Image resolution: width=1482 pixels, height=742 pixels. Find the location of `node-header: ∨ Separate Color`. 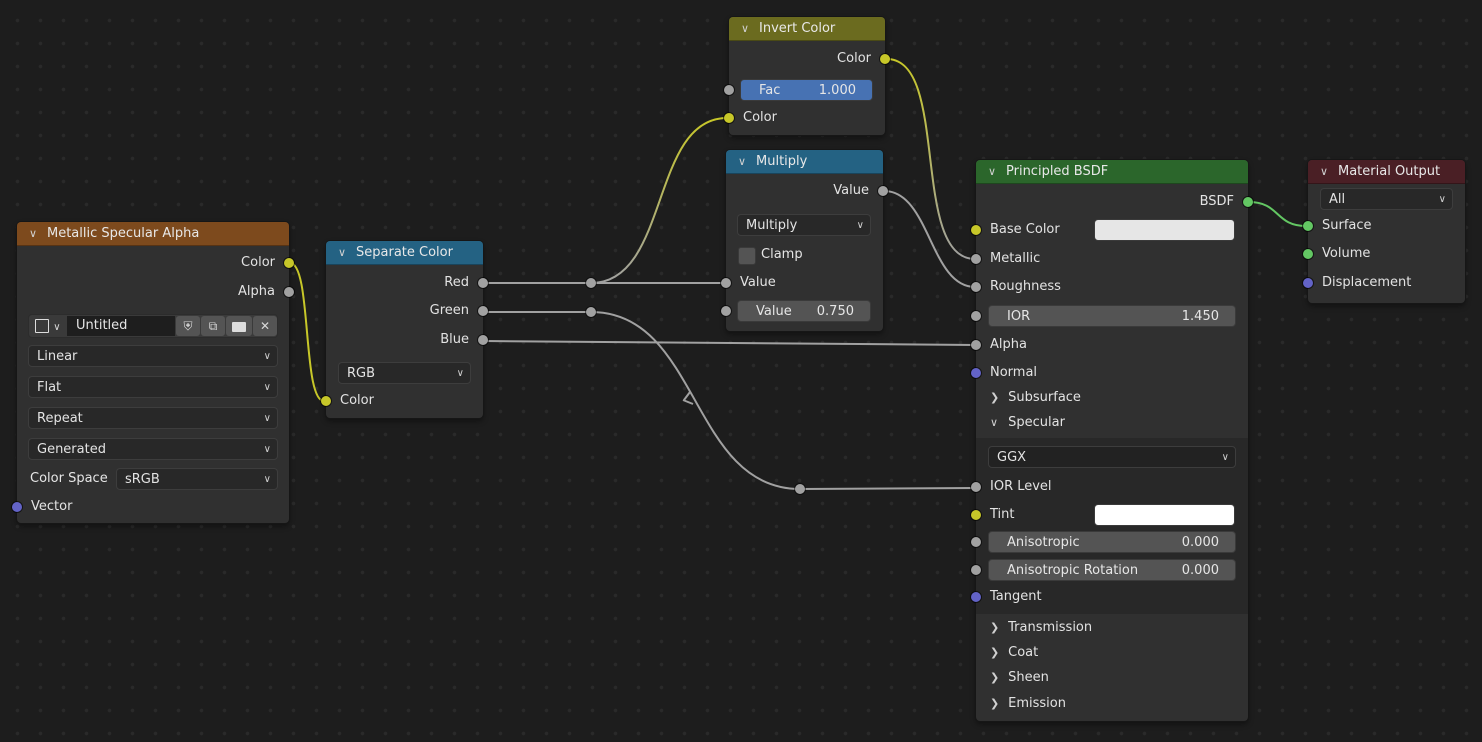

node-header: ∨ Separate Color is located at coordinates (404, 253).